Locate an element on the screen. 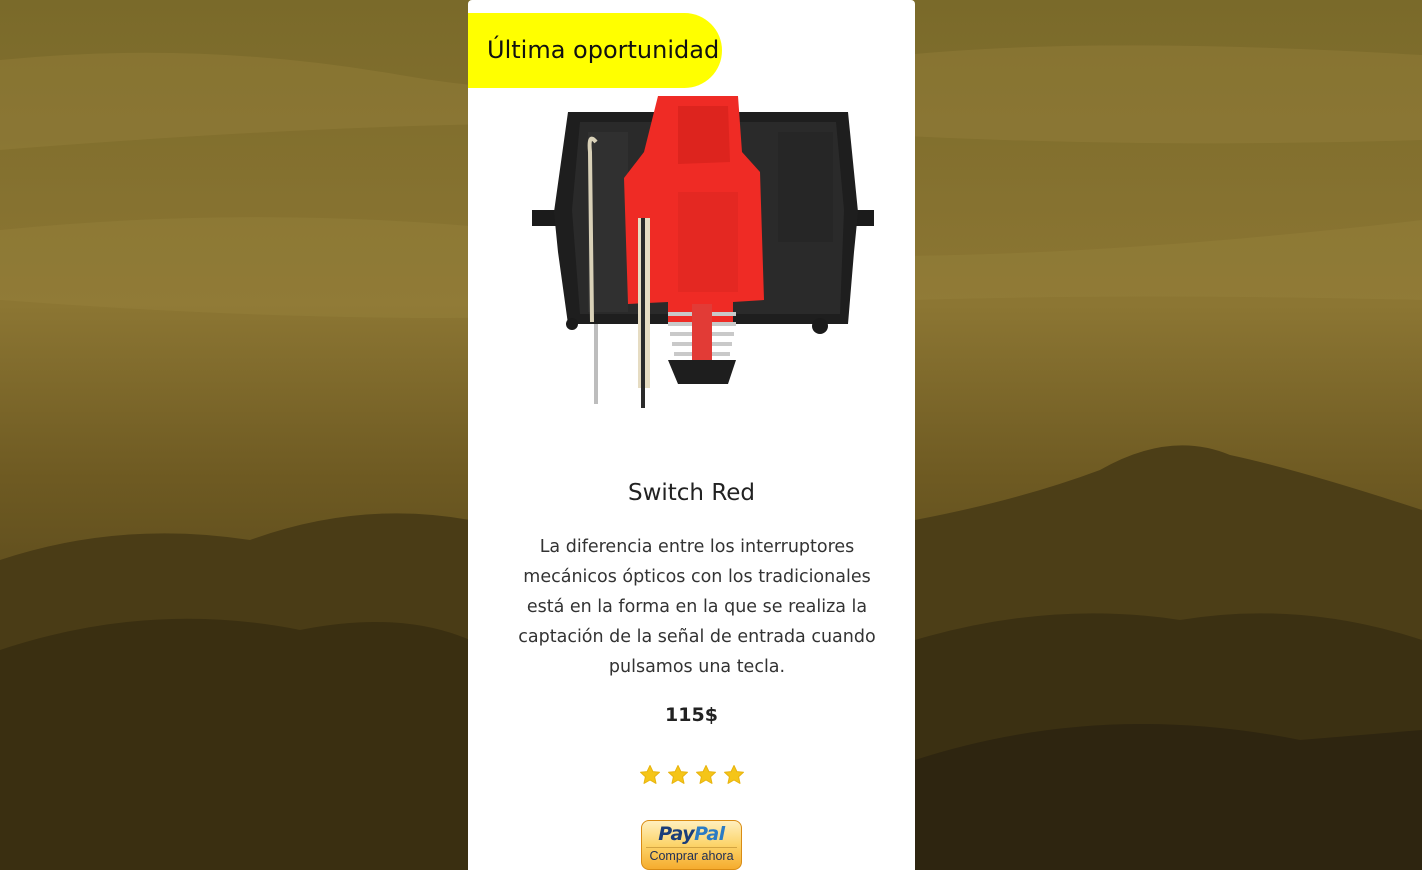 The height and width of the screenshot is (870, 1422). switch-image is located at coordinates (703, 252).